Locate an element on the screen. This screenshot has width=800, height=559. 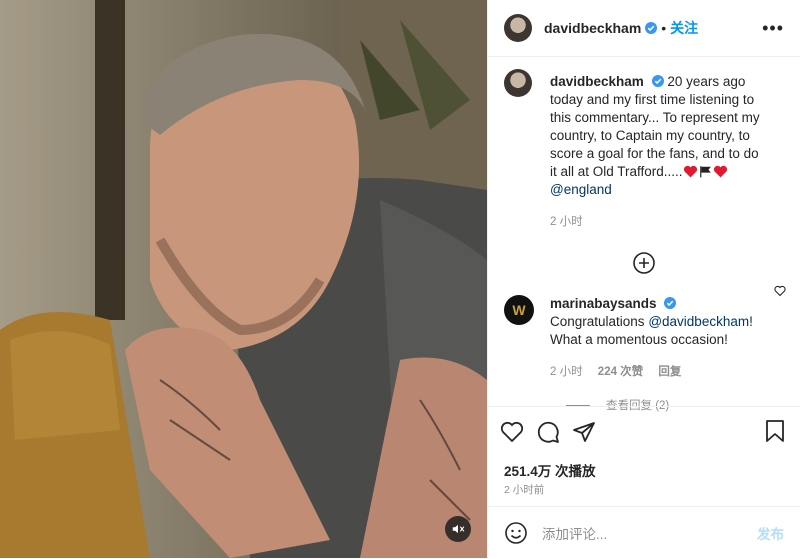
load-more is located at coordinates (644, 263).